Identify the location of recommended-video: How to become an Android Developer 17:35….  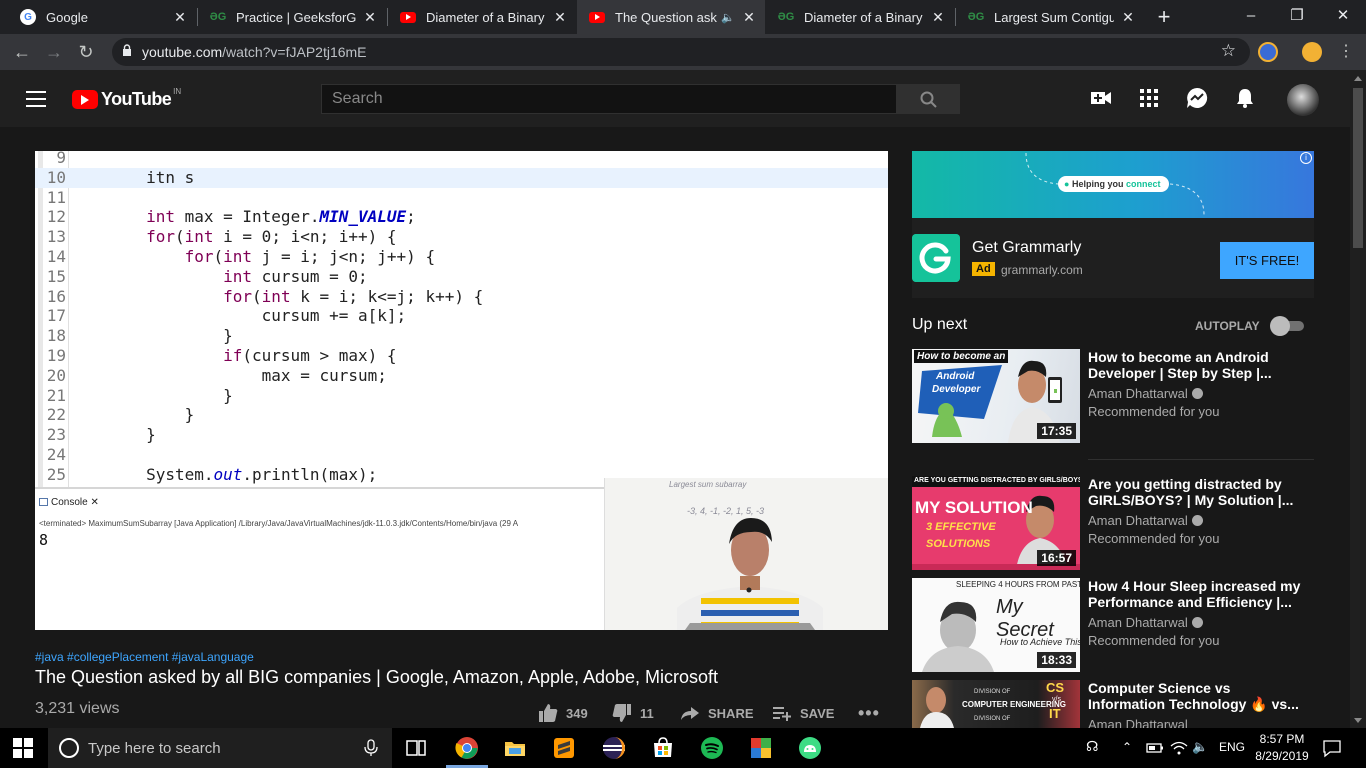
(1113, 396).